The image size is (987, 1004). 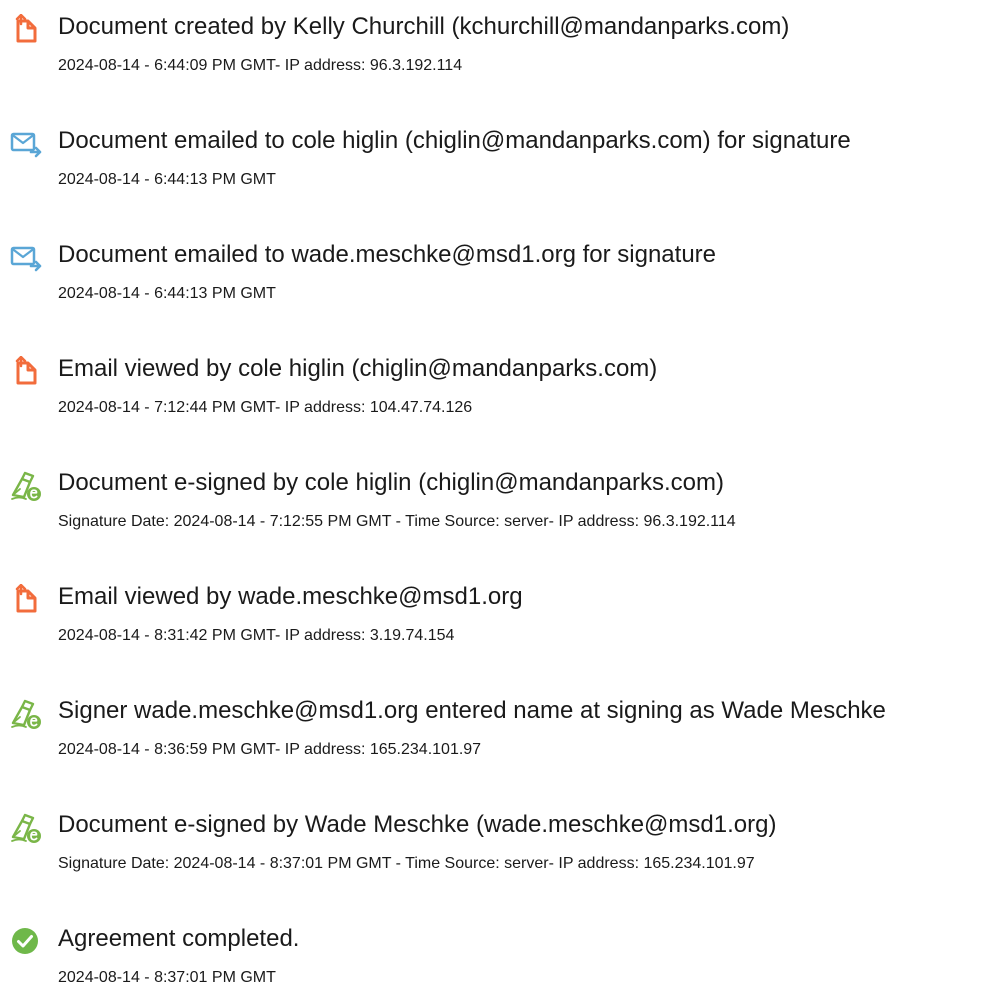 I want to click on event-title: Email viewed by wade.meschke@msd1.org, so click(x=290, y=596).